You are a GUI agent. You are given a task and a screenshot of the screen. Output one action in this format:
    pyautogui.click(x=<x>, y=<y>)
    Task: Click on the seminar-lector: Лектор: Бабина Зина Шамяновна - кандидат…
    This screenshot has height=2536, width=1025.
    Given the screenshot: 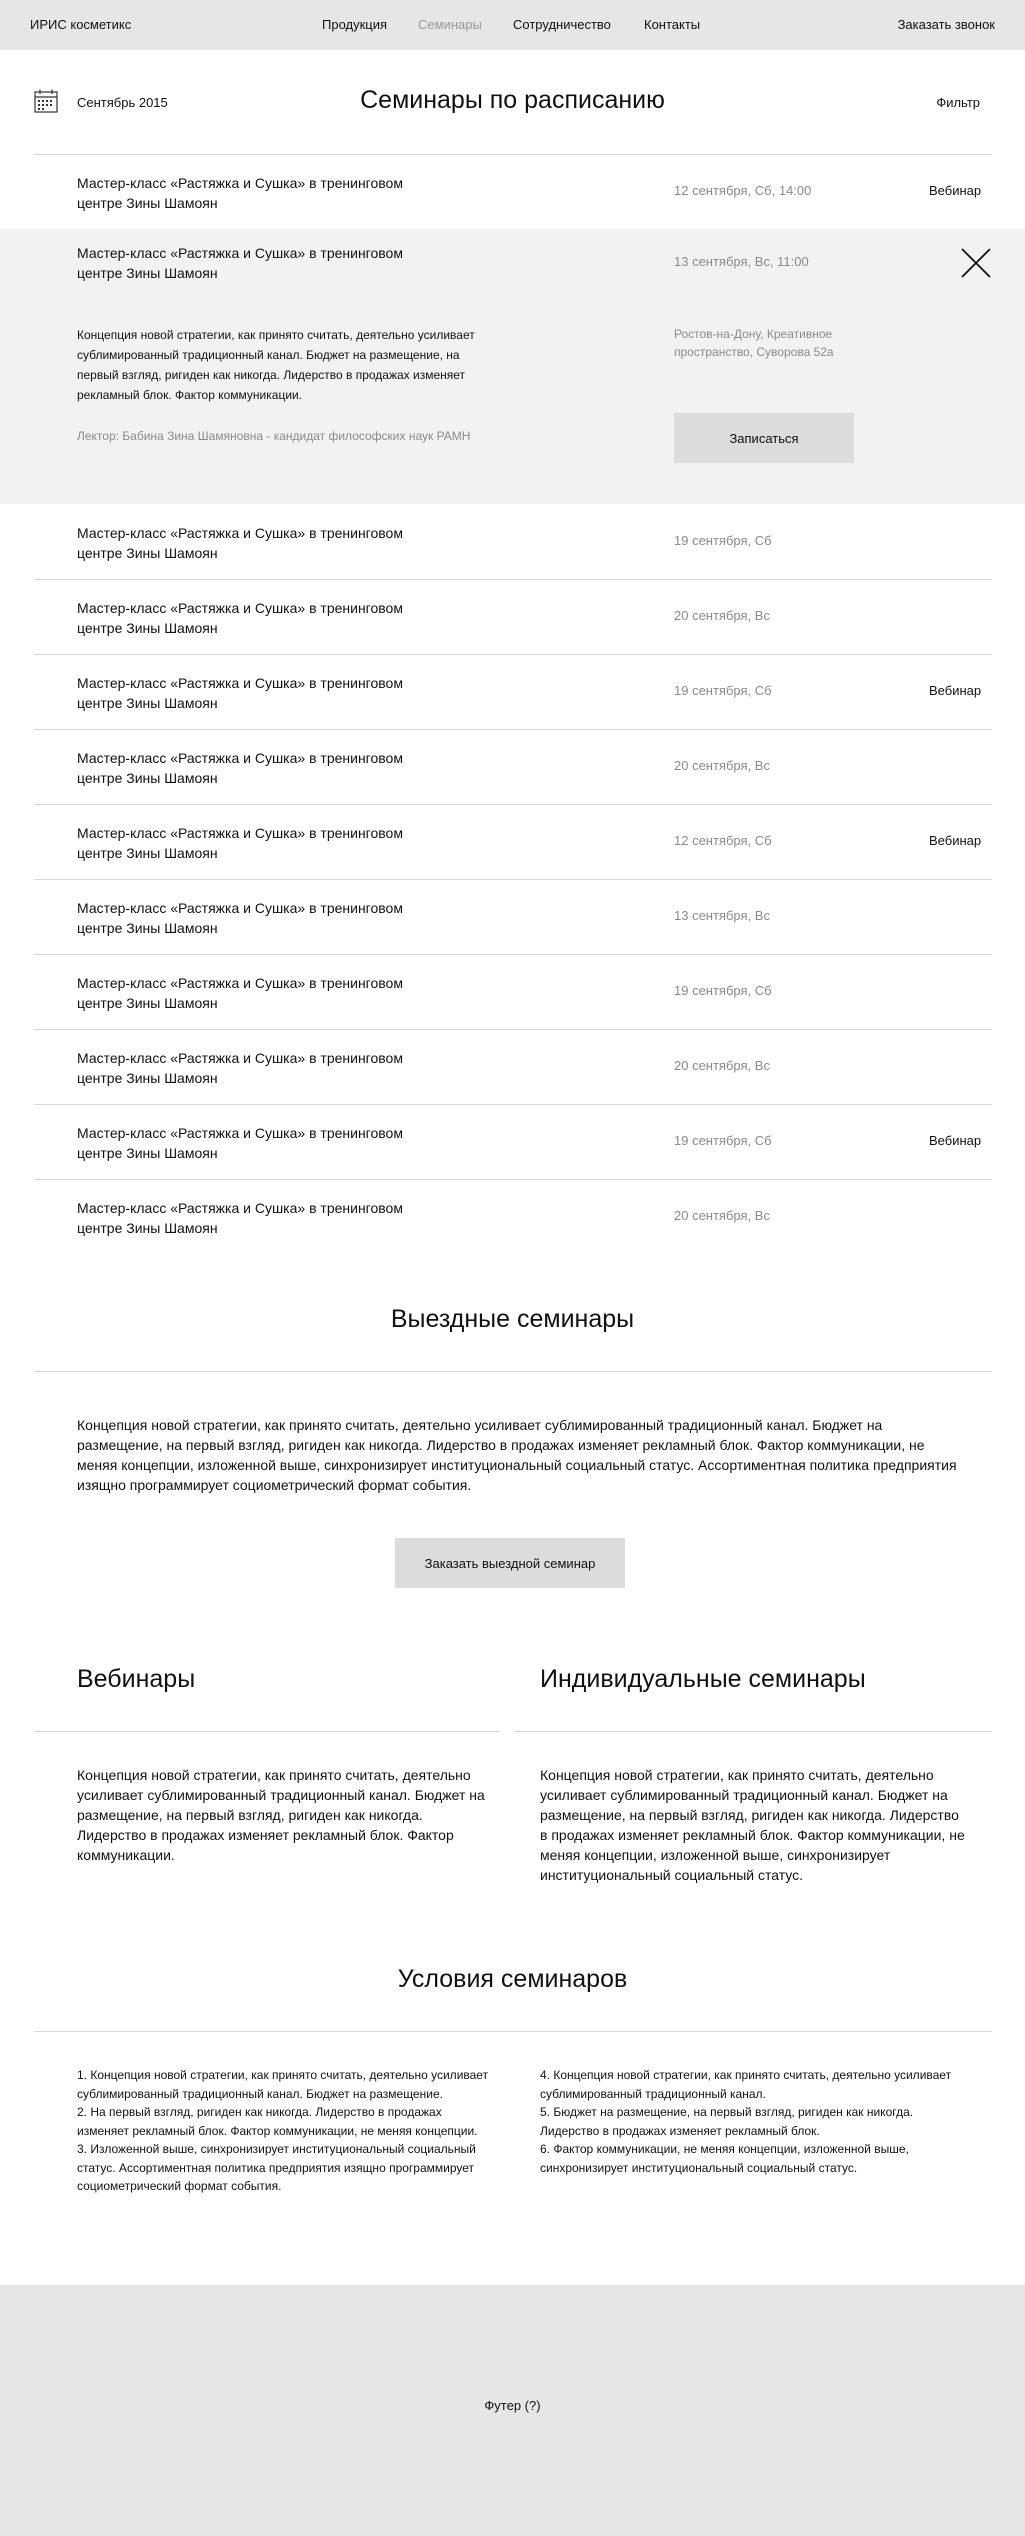 What is the action you would take?
    pyautogui.click(x=274, y=436)
    